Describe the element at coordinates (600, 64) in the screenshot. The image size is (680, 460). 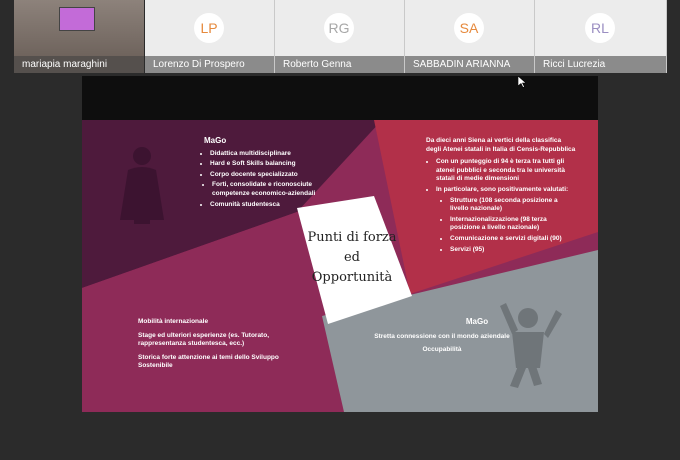
I see `participant-name: Ricci Lucrezia` at that location.